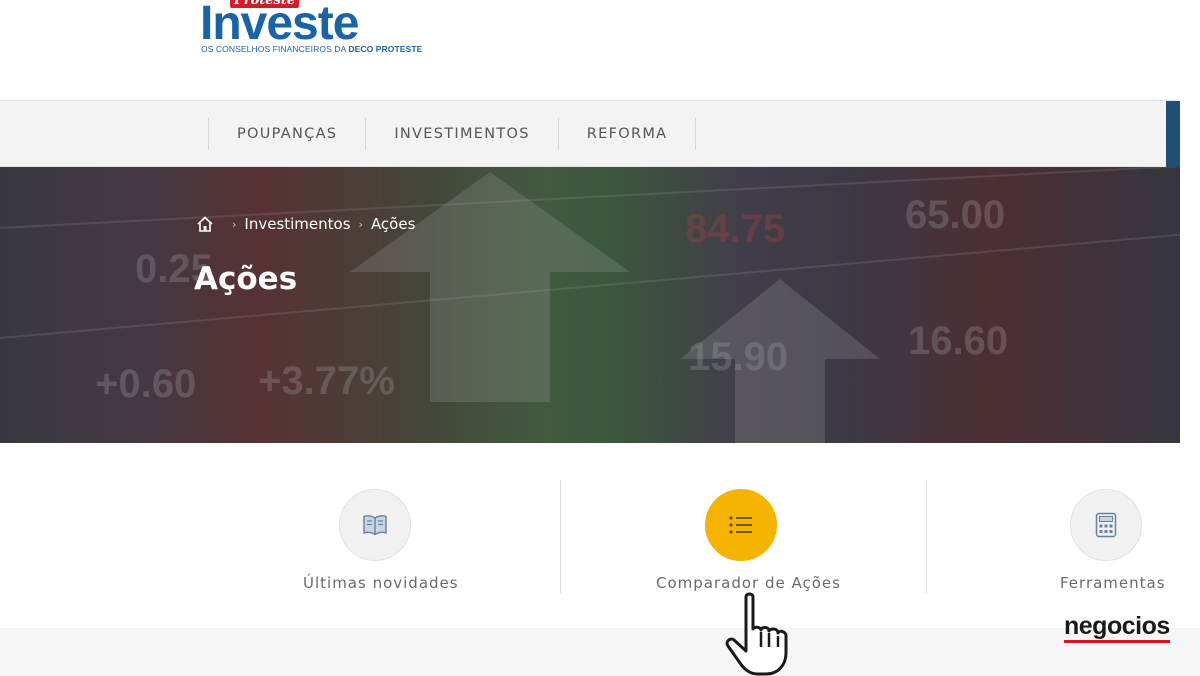  I want to click on page-title: Ações, so click(246, 279).